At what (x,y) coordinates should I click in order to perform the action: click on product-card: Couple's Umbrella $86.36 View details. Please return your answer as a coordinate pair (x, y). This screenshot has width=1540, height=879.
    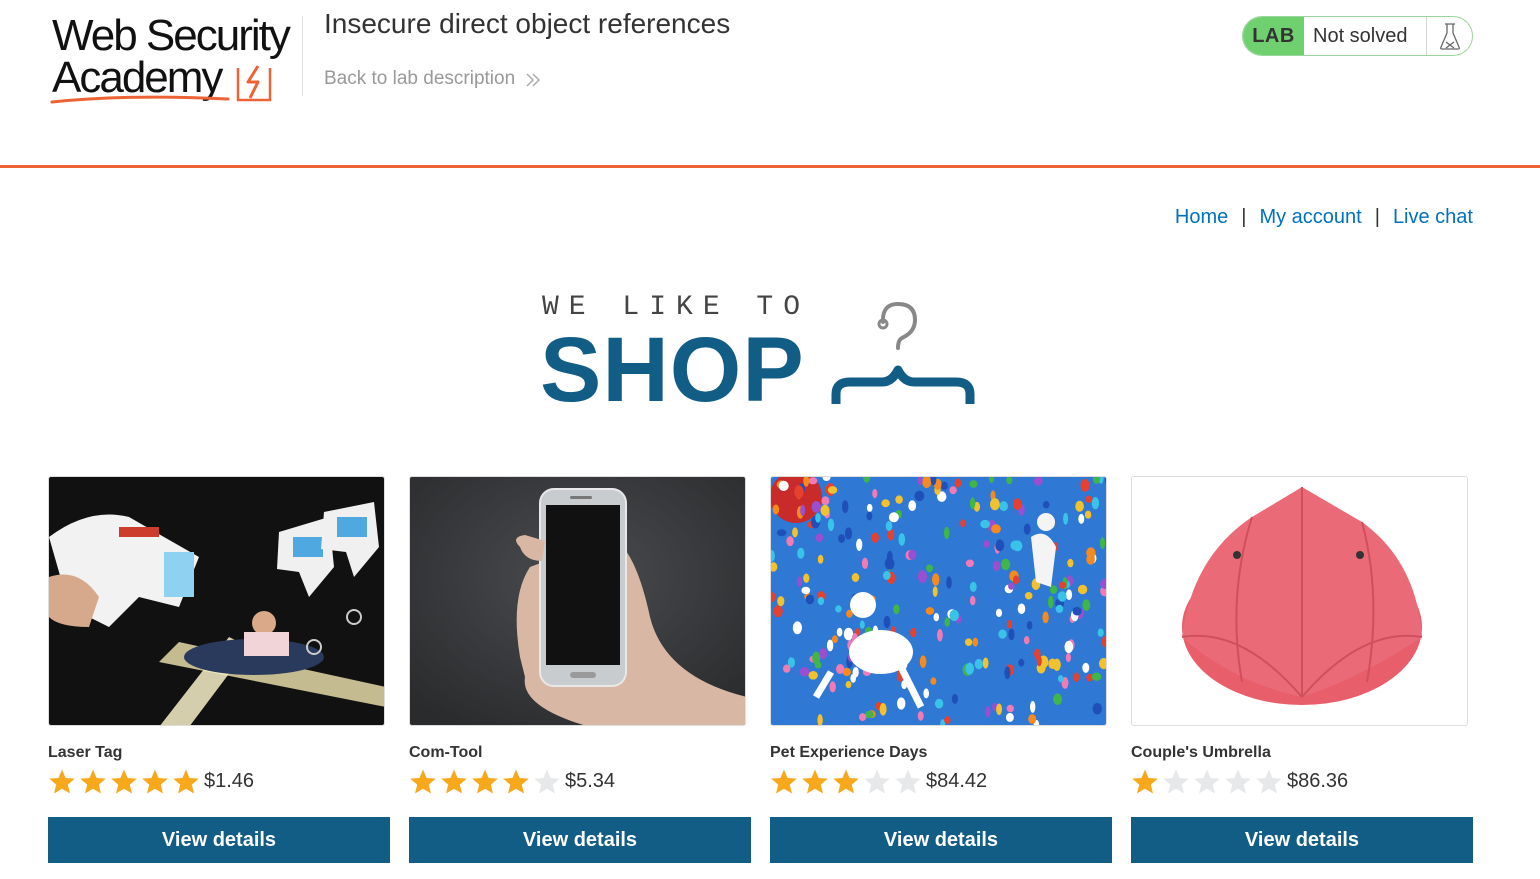
    Looking at the image, I should click on (1302, 669).